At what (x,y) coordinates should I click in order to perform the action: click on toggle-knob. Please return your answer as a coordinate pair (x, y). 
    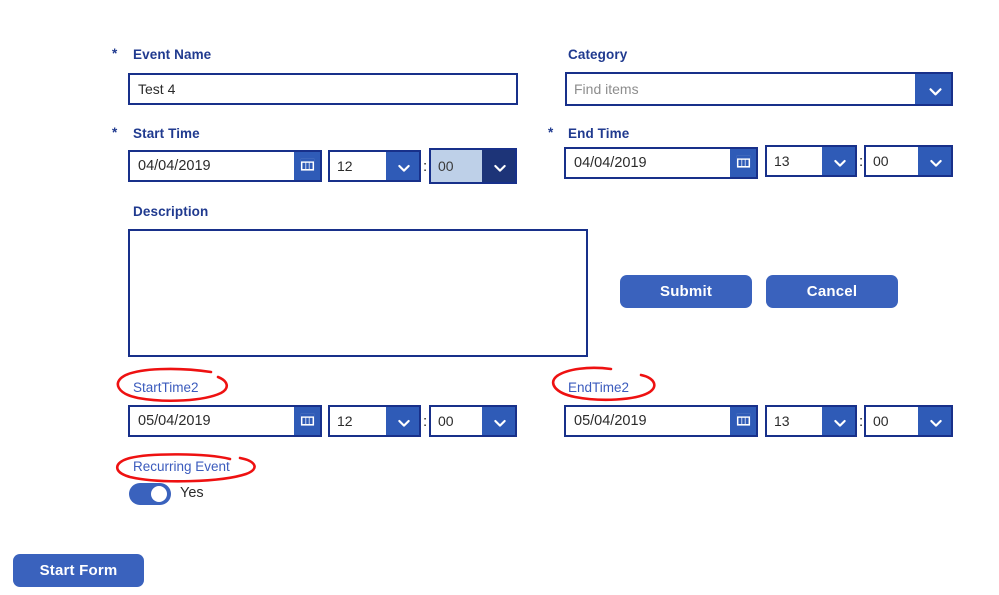
    Looking at the image, I should click on (159, 494).